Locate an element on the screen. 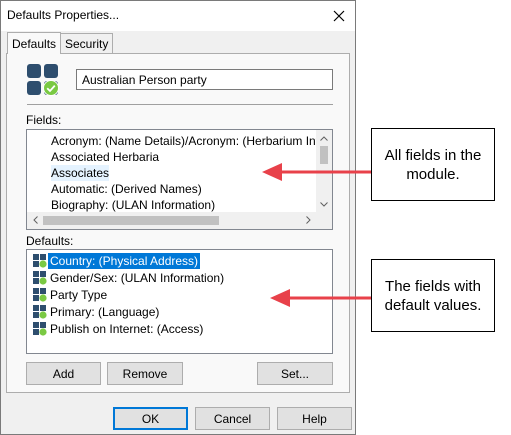 The width and height of the screenshot is (511, 435). chevron-up-icon is located at coordinates (324, 138).